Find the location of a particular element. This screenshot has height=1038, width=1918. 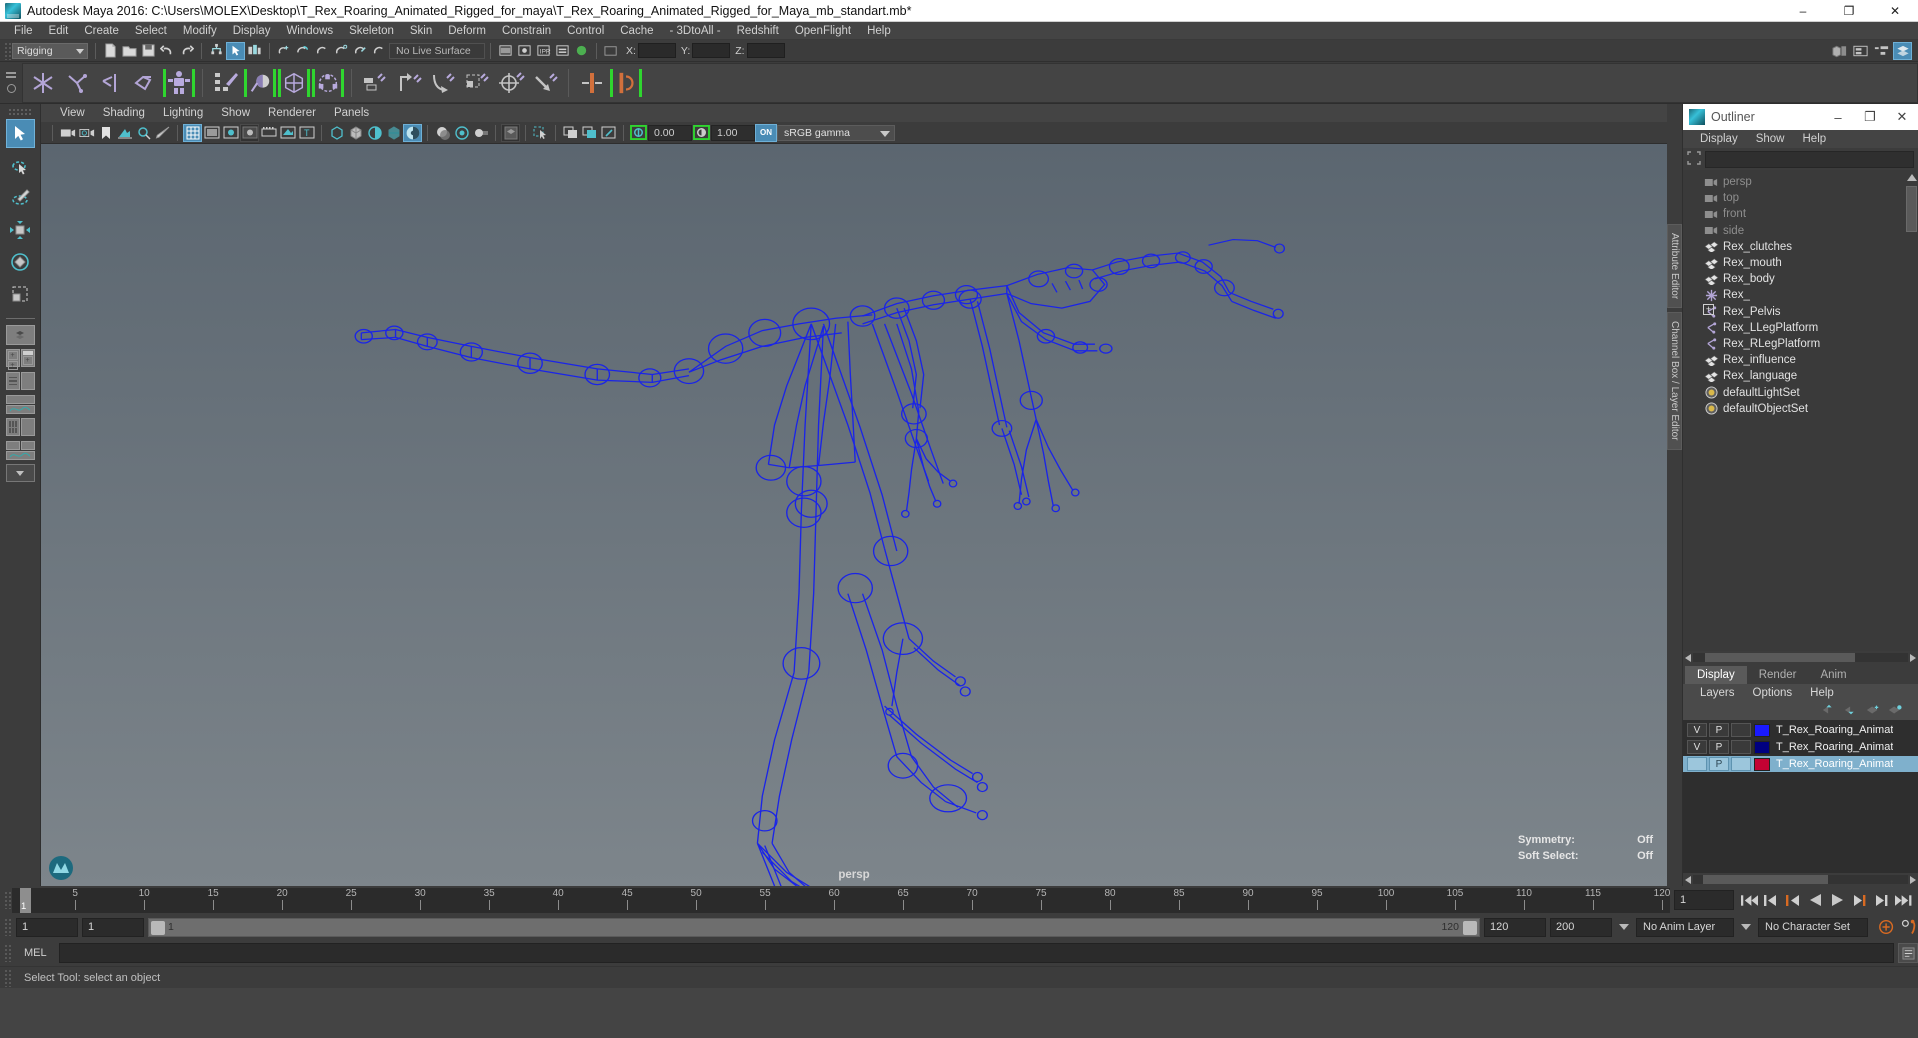

layer-visibility-toggle is located at coordinates (1697, 764).